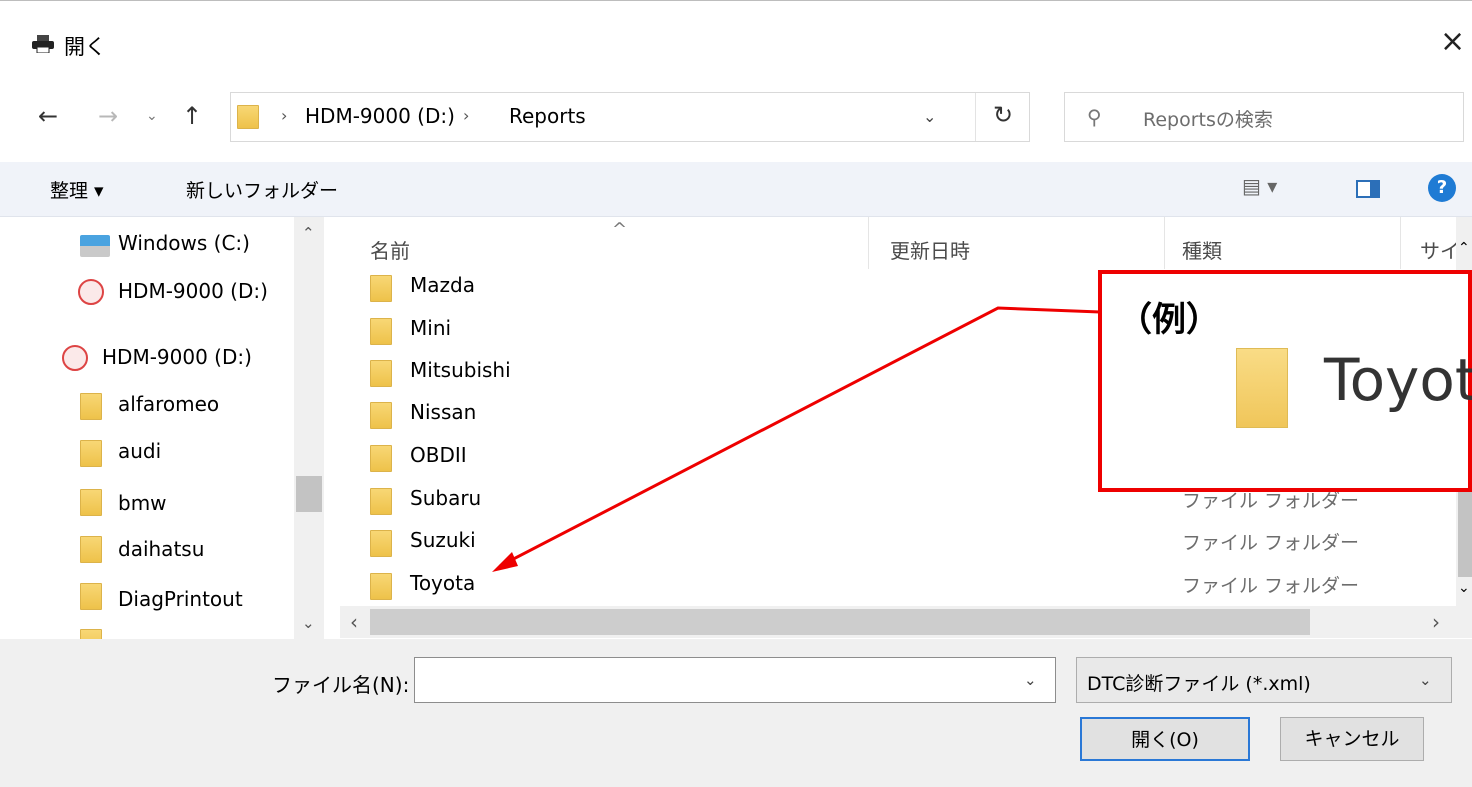 The height and width of the screenshot is (787, 1472). I want to click on filetype-value: DTC診断ファイル (*.xml), so click(1199, 684).